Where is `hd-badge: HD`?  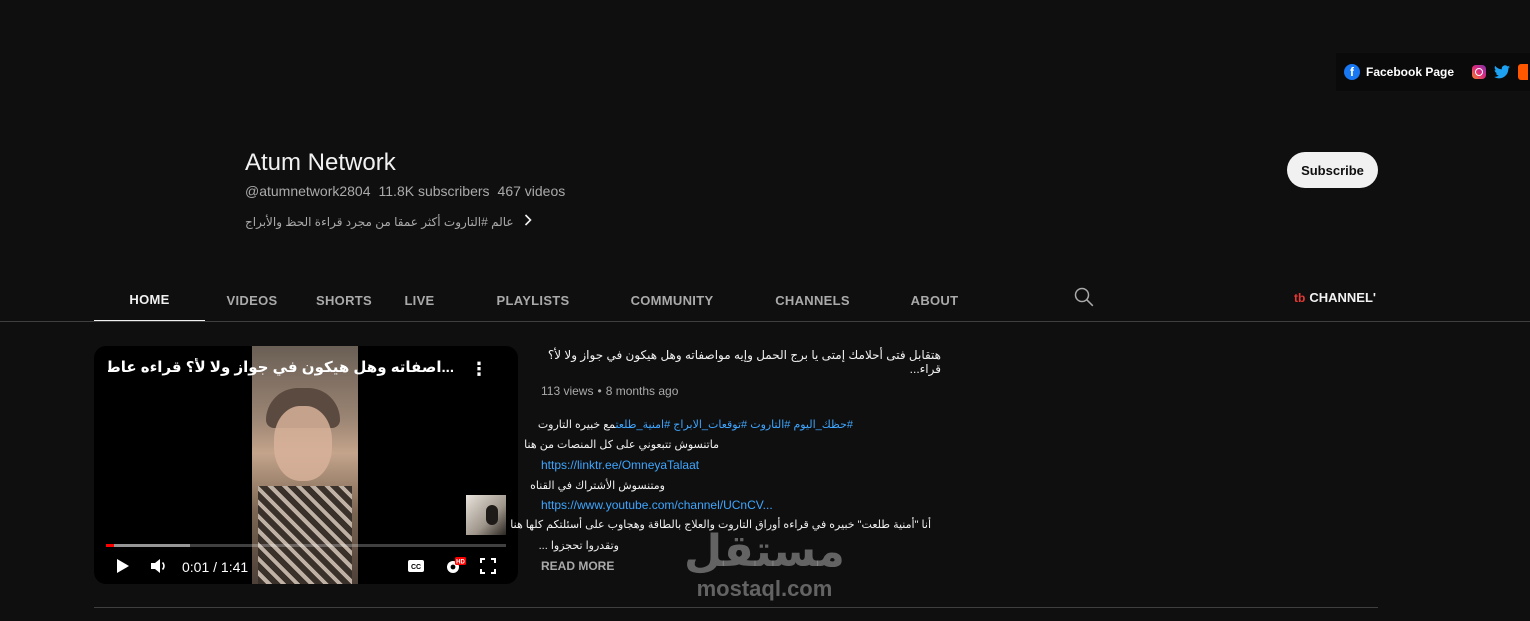
hd-badge: HD is located at coordinates (460, 563).